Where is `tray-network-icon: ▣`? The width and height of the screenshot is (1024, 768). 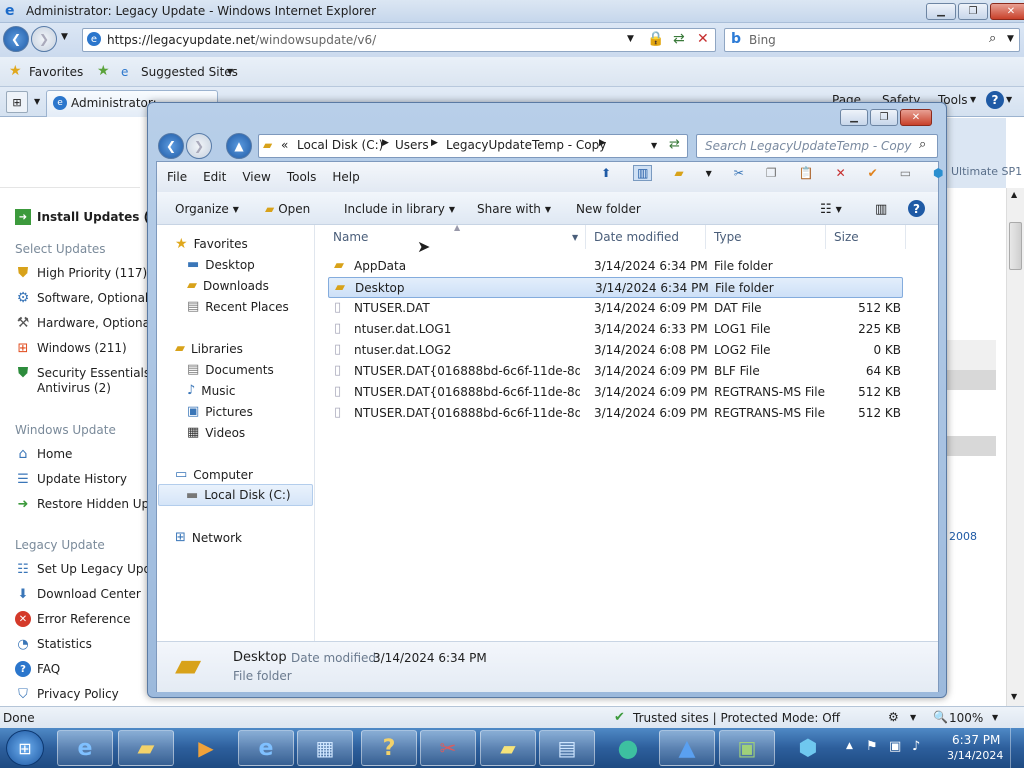 tray-network-icon: ▣ is located at coordinates (895, 746).